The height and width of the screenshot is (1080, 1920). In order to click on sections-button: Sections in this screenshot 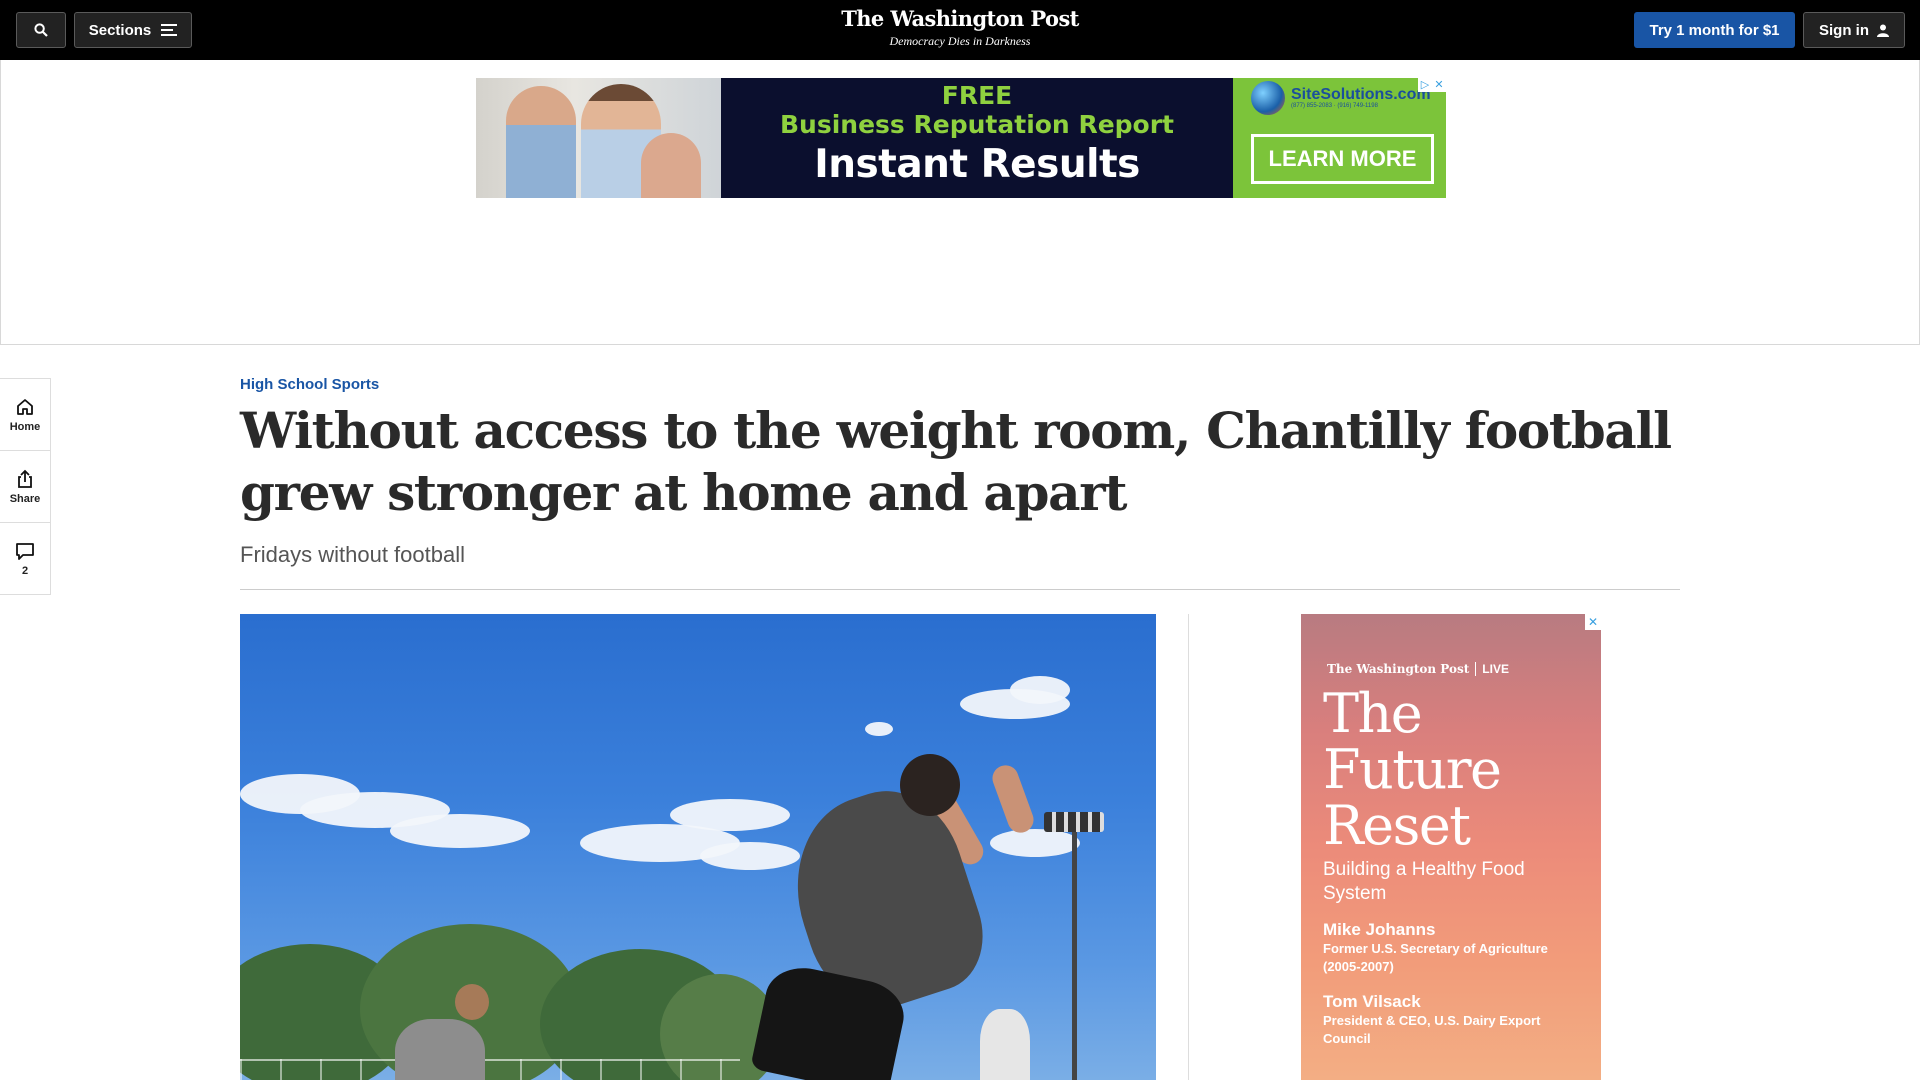, I will do `click(133, 30)`.